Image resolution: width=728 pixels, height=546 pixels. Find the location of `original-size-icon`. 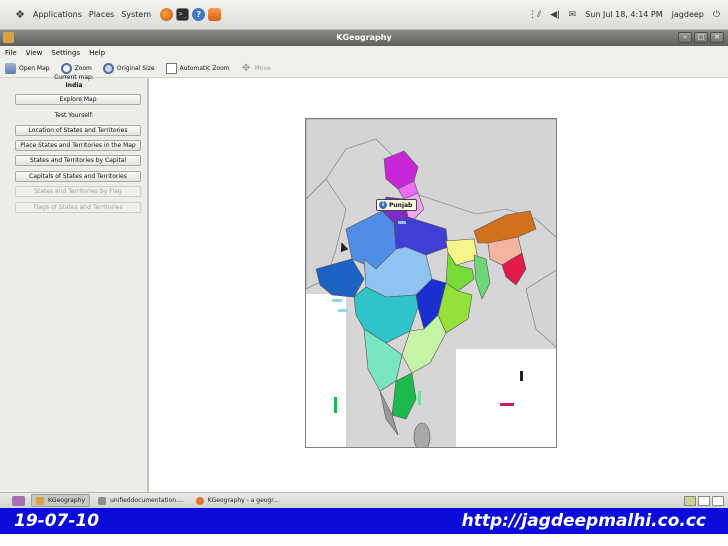

original-size-icon is located at coordinates (108, 68).